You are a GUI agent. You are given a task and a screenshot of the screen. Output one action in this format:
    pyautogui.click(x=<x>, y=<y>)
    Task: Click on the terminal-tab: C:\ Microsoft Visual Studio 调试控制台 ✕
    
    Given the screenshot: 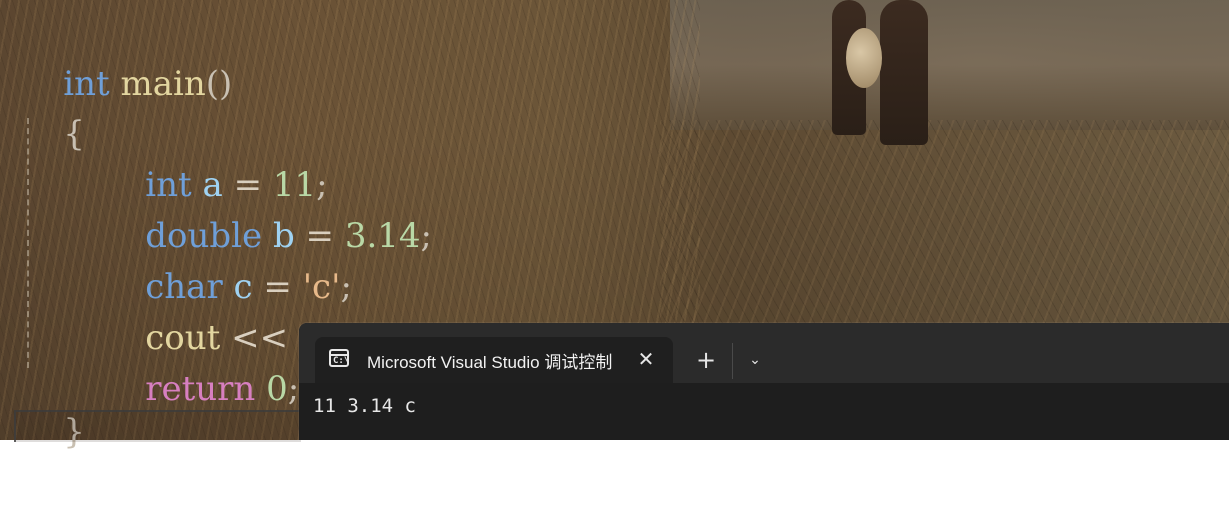 What is the action you would take?
    pyautogui.click(x=494, y=360)
    